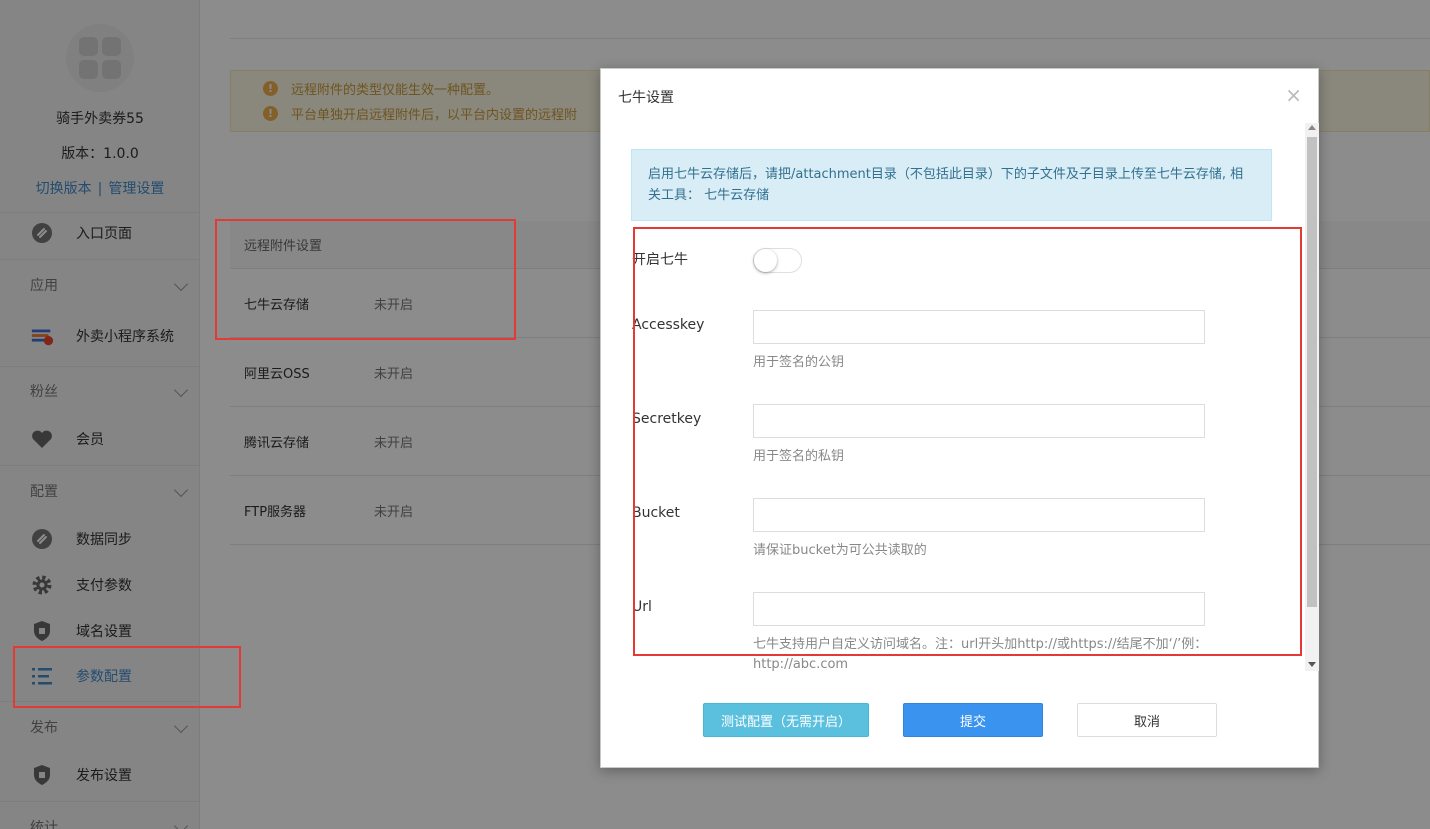  I want to click on accesskey-label: Accesskey, so click(668, 325).